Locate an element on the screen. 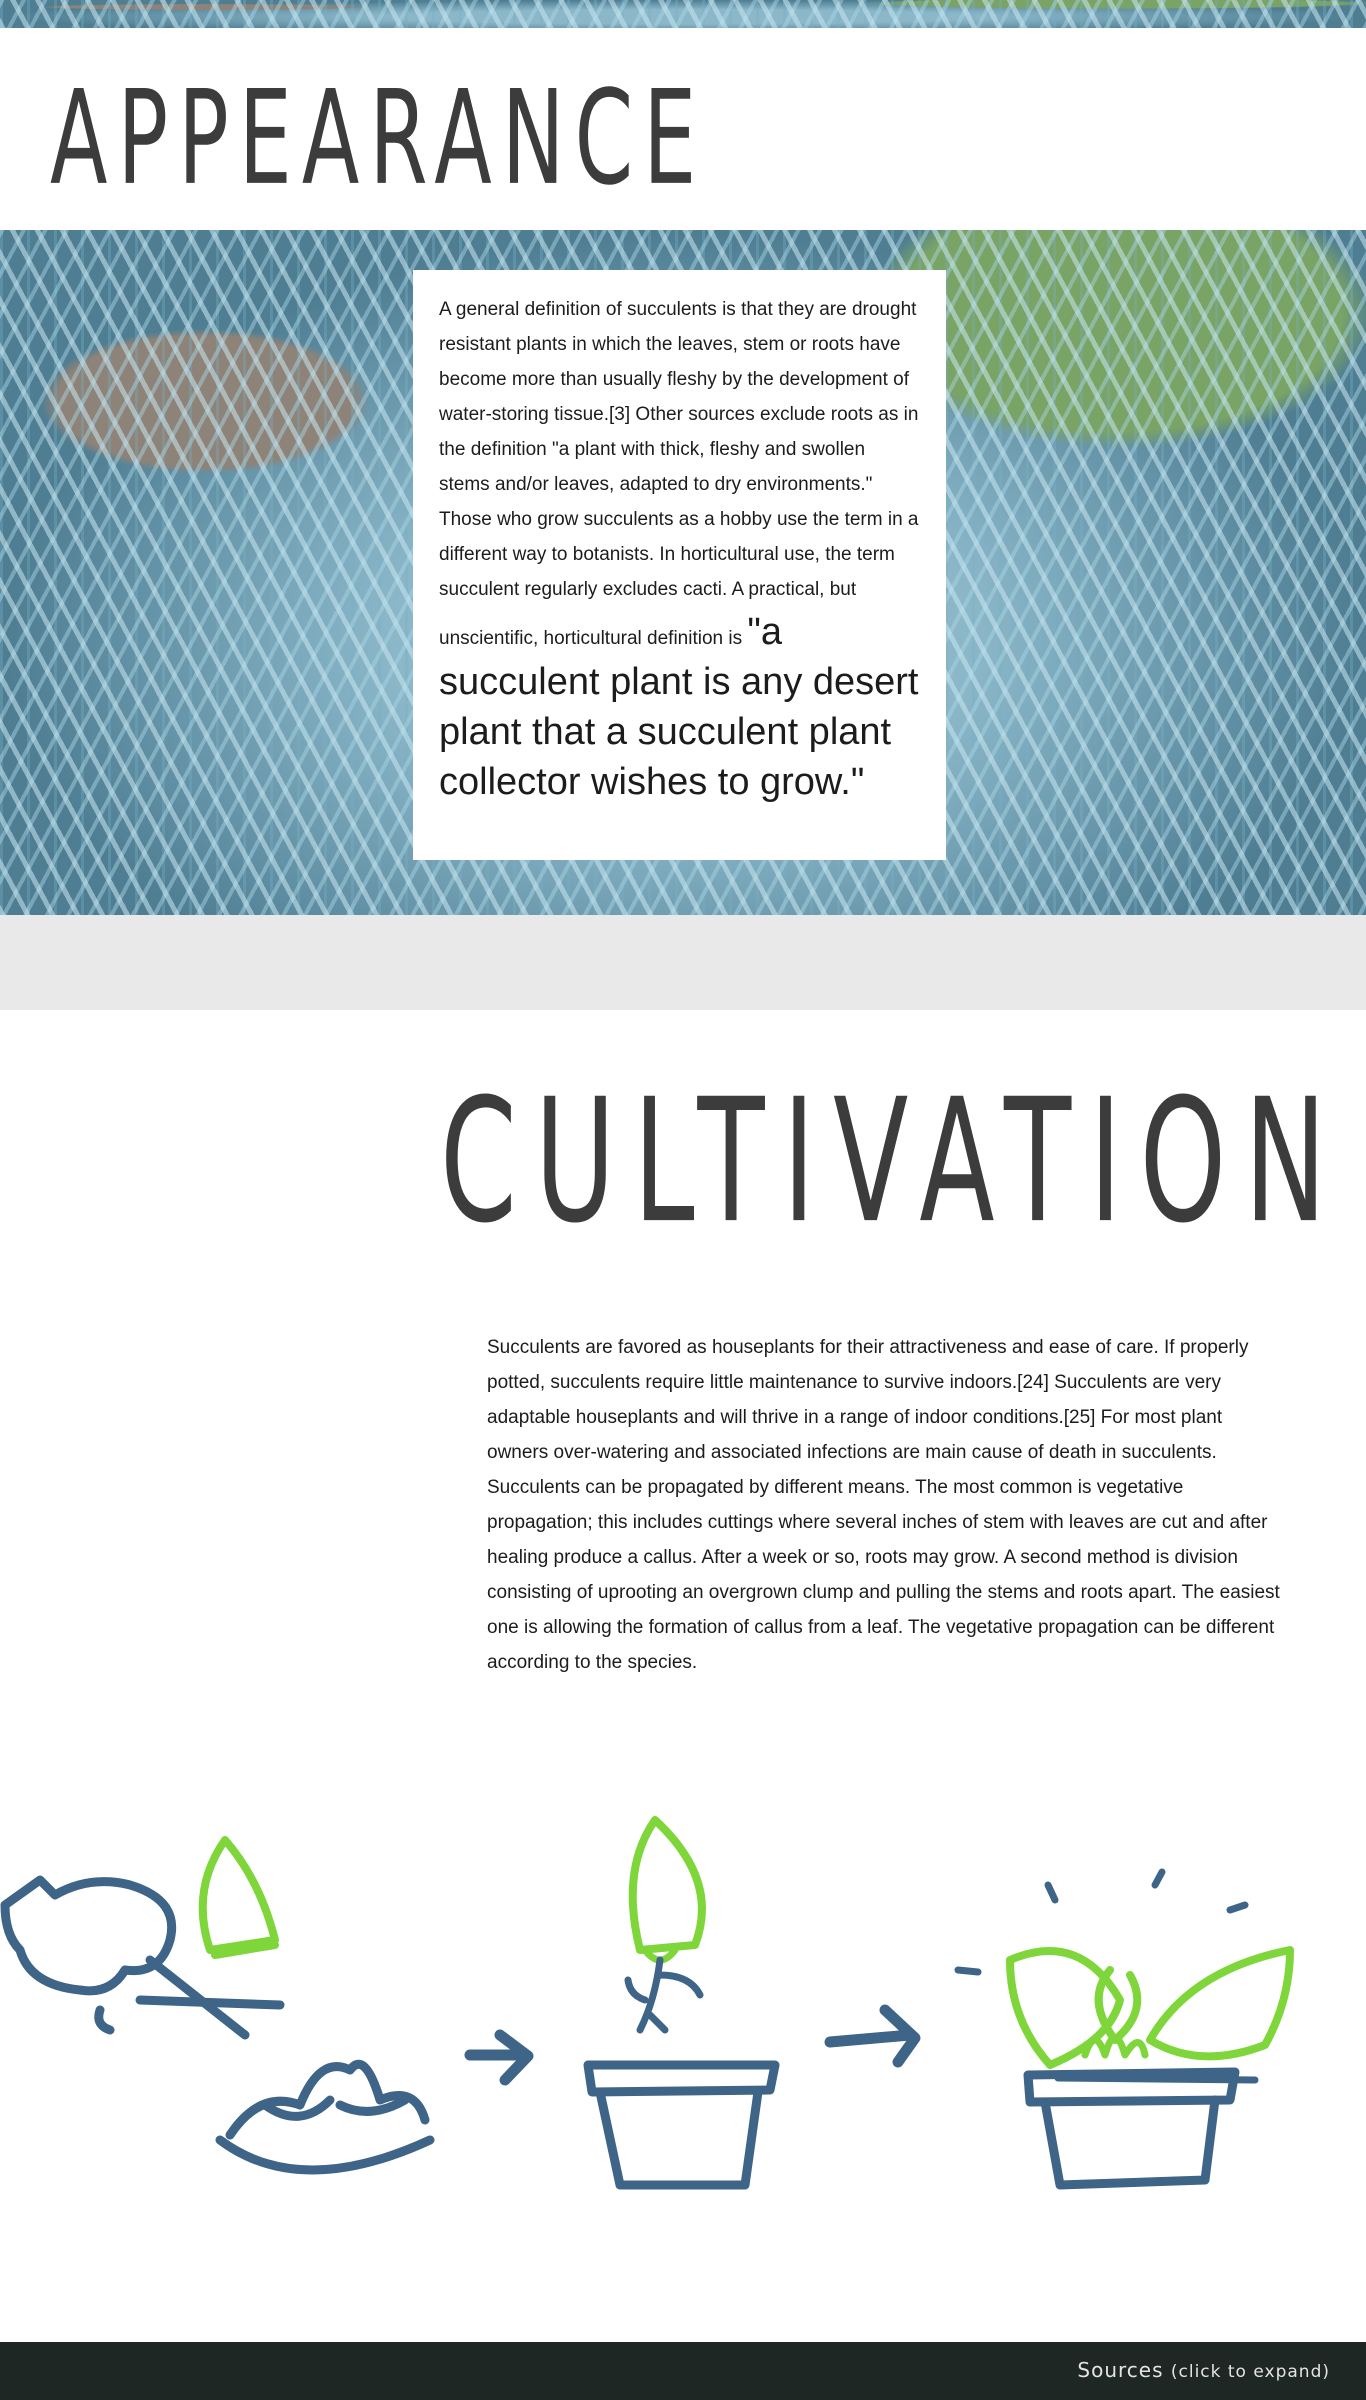 This screenshot has height=2400, width=1366. sources-toggle-button: Sources (click to expand) is located at coordinates (1203, 2370).